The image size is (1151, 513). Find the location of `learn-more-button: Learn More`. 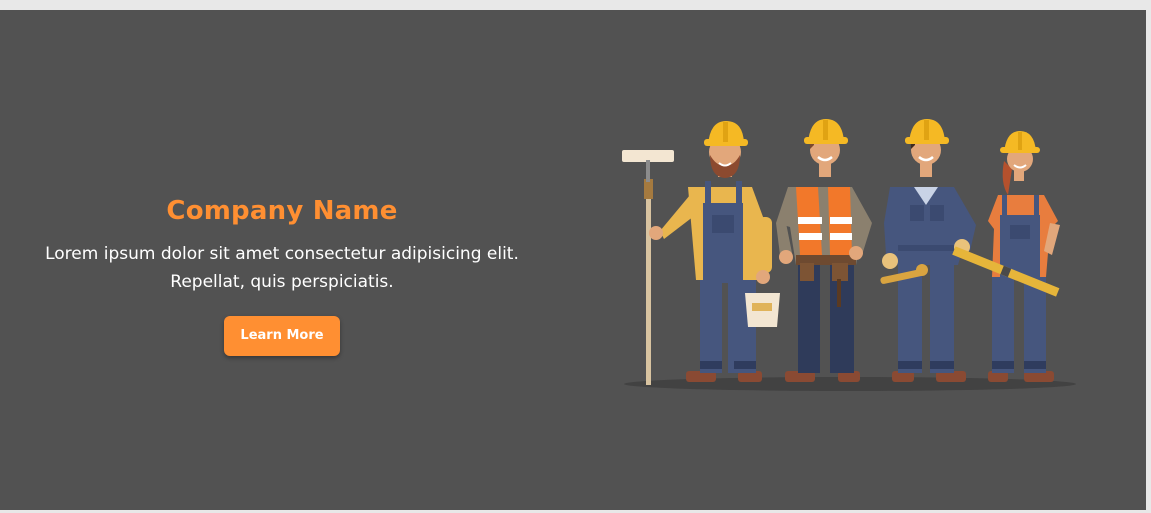

learn-more-button: Learn More is located at coordinates (282, 336).